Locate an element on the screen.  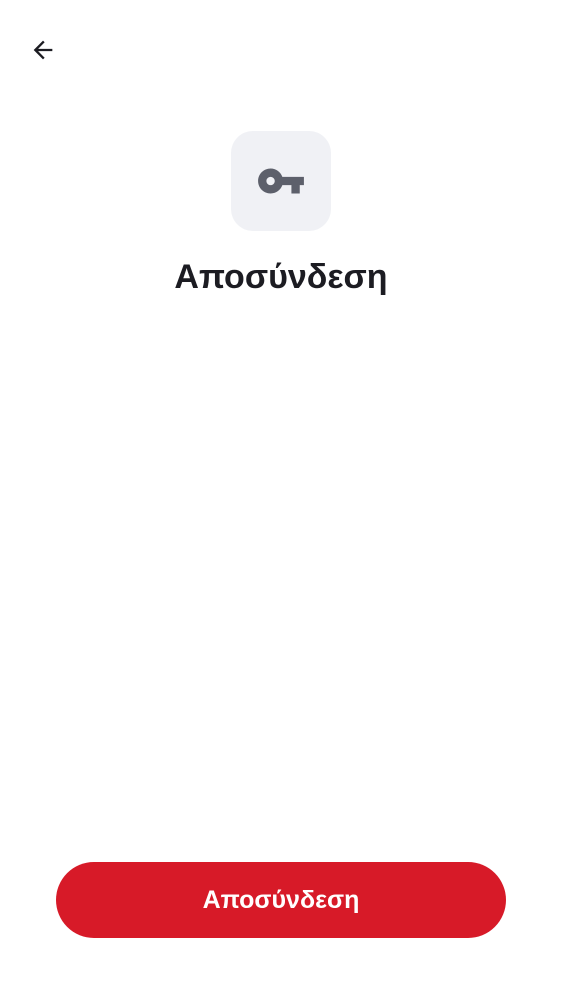
key-icon is located at coordinates (281, 181).